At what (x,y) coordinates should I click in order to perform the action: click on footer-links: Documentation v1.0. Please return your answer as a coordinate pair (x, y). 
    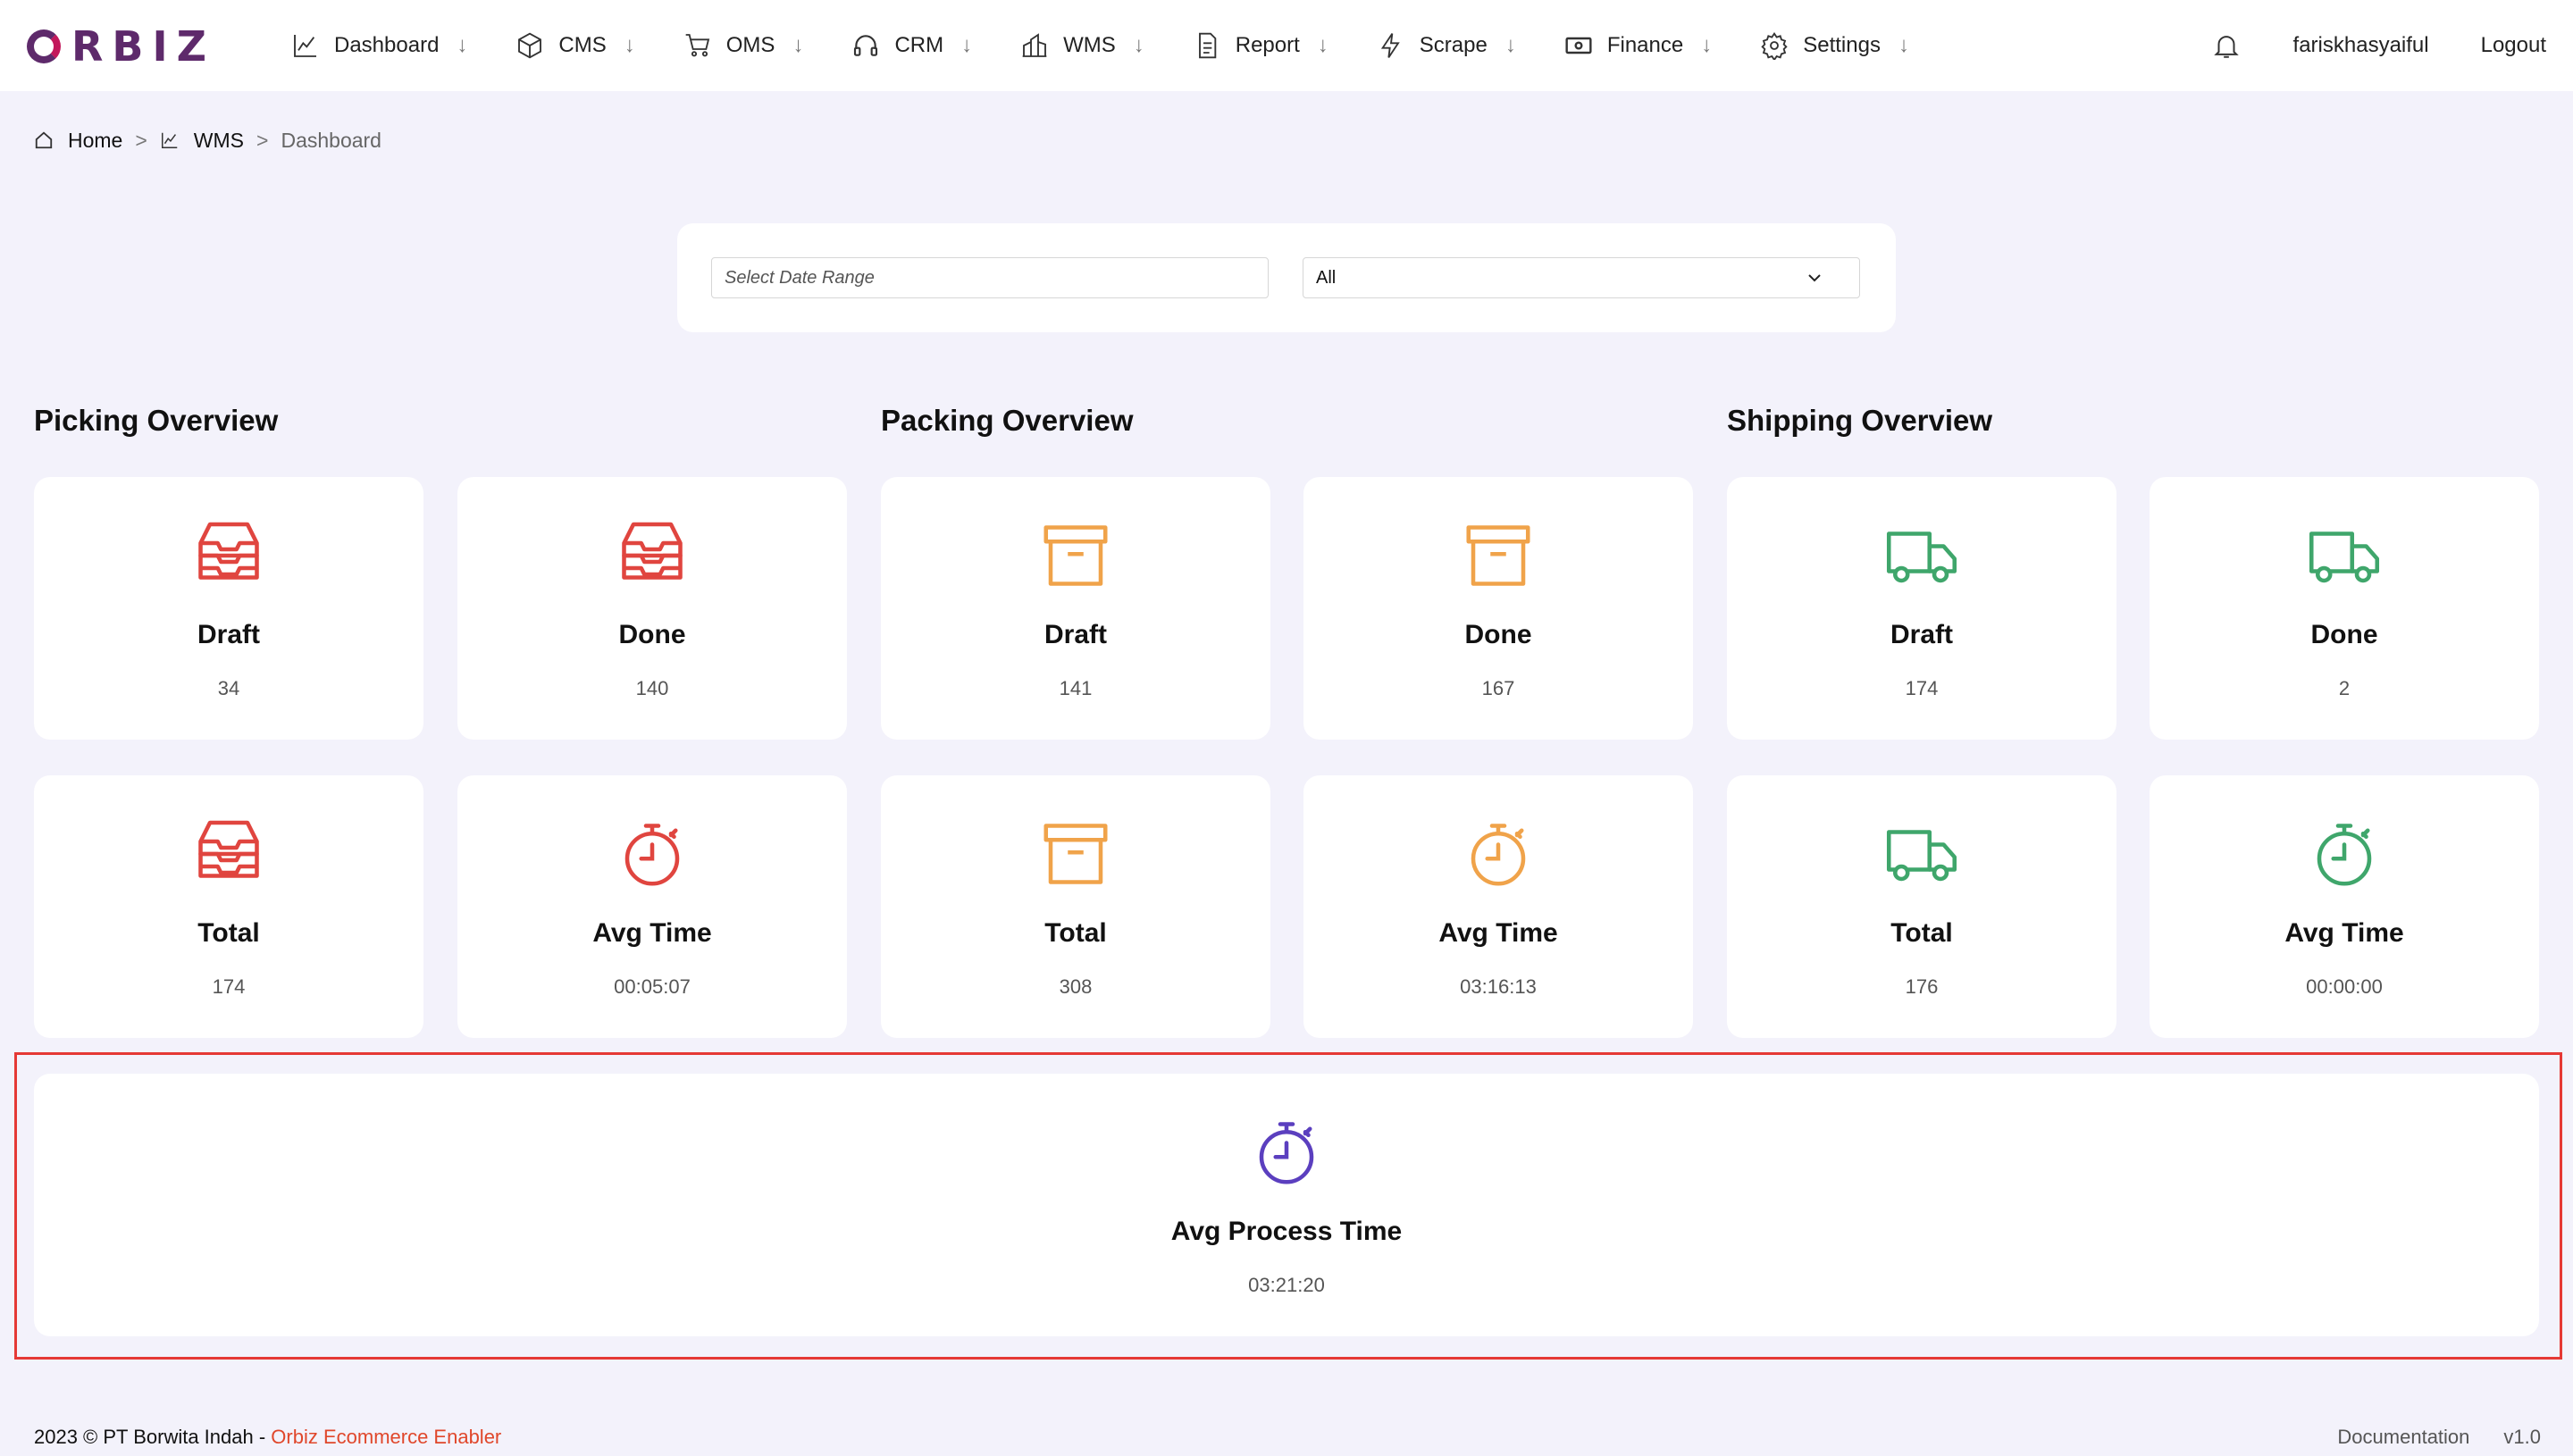
    Looking at the image, I should click on (2439, 1437).